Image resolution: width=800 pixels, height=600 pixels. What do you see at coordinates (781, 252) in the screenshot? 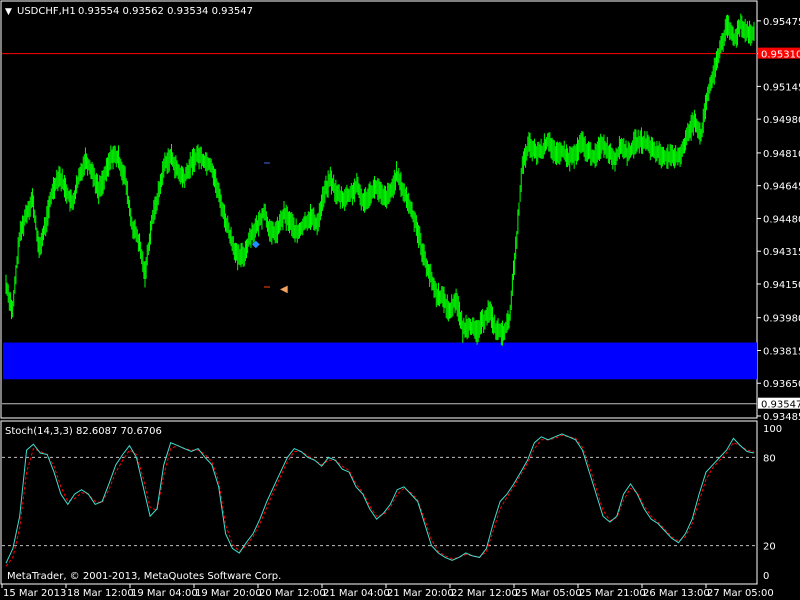
I see `price-tick-label: 0.94315` at bounding box center [781, 252].